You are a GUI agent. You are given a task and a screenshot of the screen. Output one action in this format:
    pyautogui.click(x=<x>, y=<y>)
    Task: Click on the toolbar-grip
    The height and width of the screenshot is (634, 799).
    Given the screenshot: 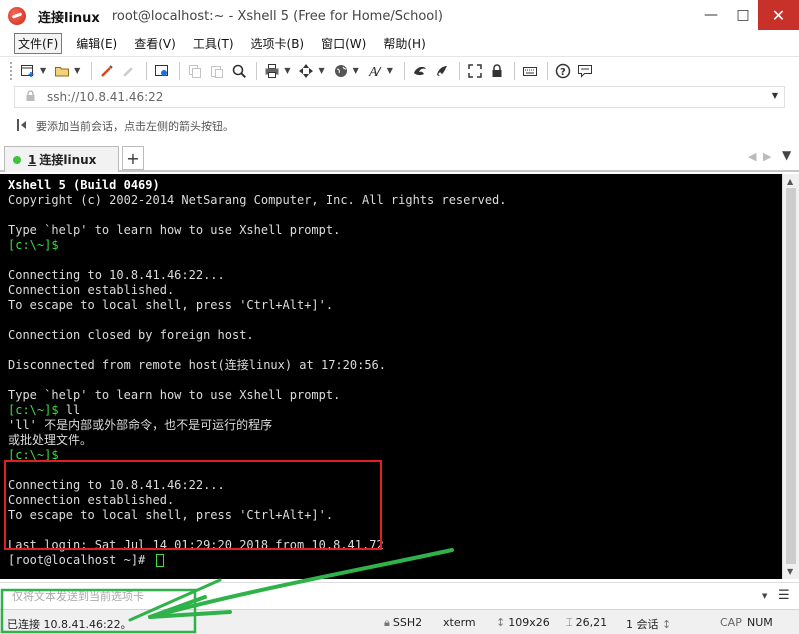 What is the action you would take?
    pyautogui.click(x=11, y=70)
    